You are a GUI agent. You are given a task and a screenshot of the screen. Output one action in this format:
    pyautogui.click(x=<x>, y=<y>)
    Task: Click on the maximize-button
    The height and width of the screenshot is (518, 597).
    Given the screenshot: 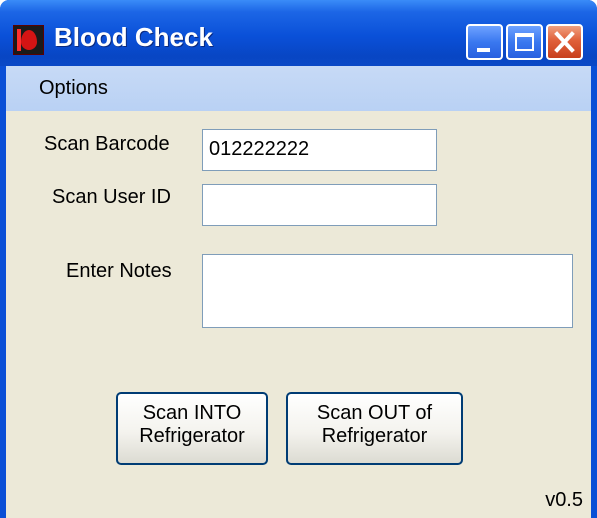 What is the action you would take?
    pyautogui.click(x=524, y=42)
    